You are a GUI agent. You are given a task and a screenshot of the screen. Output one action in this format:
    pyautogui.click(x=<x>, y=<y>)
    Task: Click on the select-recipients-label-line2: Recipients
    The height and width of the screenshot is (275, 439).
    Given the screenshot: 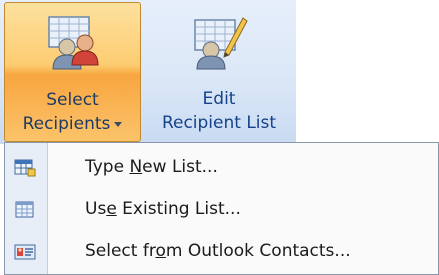 What is the action you would take?
    pyautogui.click(x=66, y=124)
    